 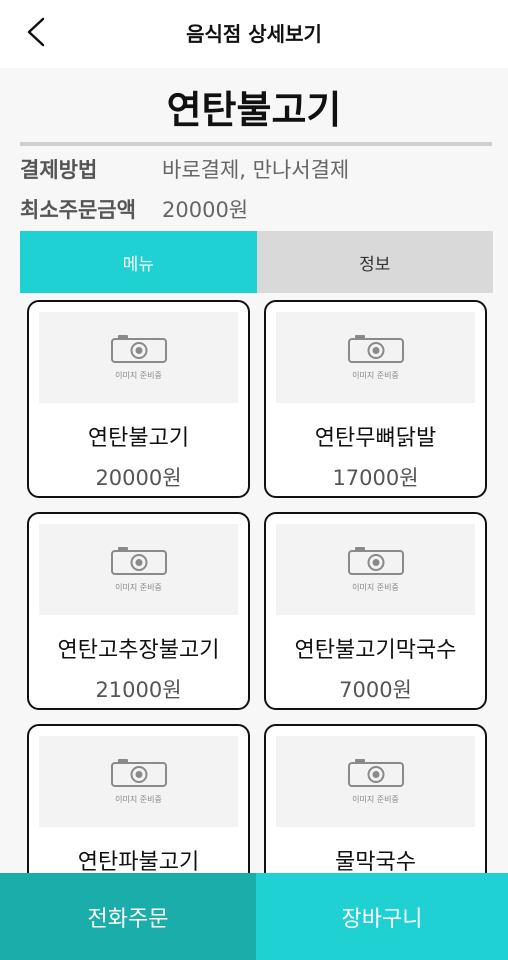 I want to click on menu-item-card: 이미지 준비중연탄무뼈닭발 17000원, so click(x=375, y=399).